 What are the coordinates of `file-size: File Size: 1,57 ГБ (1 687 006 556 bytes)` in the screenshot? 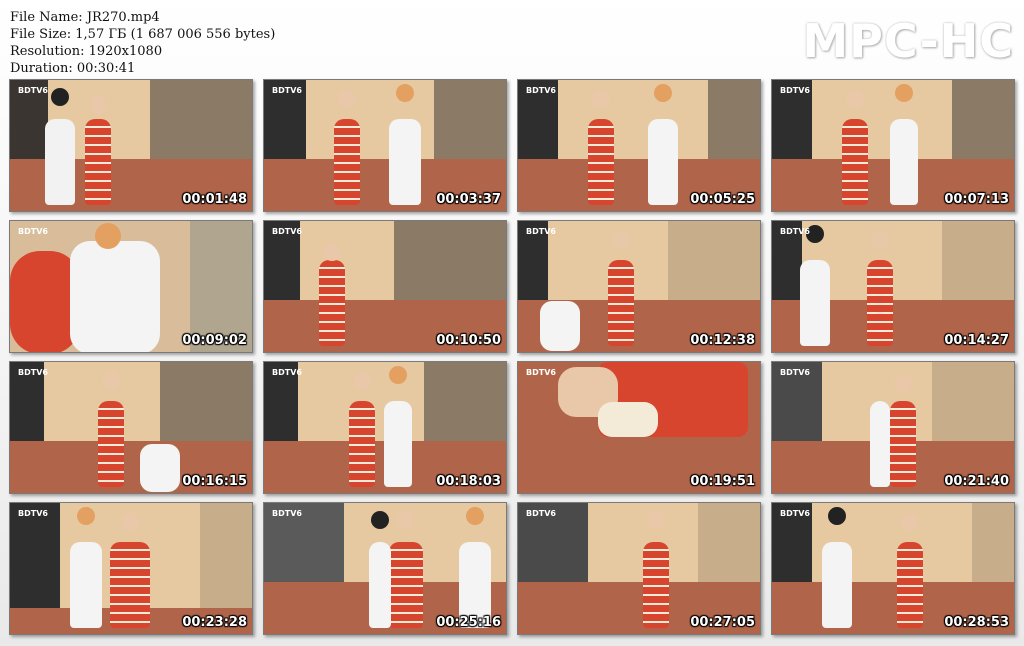 It's located at (143, 34).